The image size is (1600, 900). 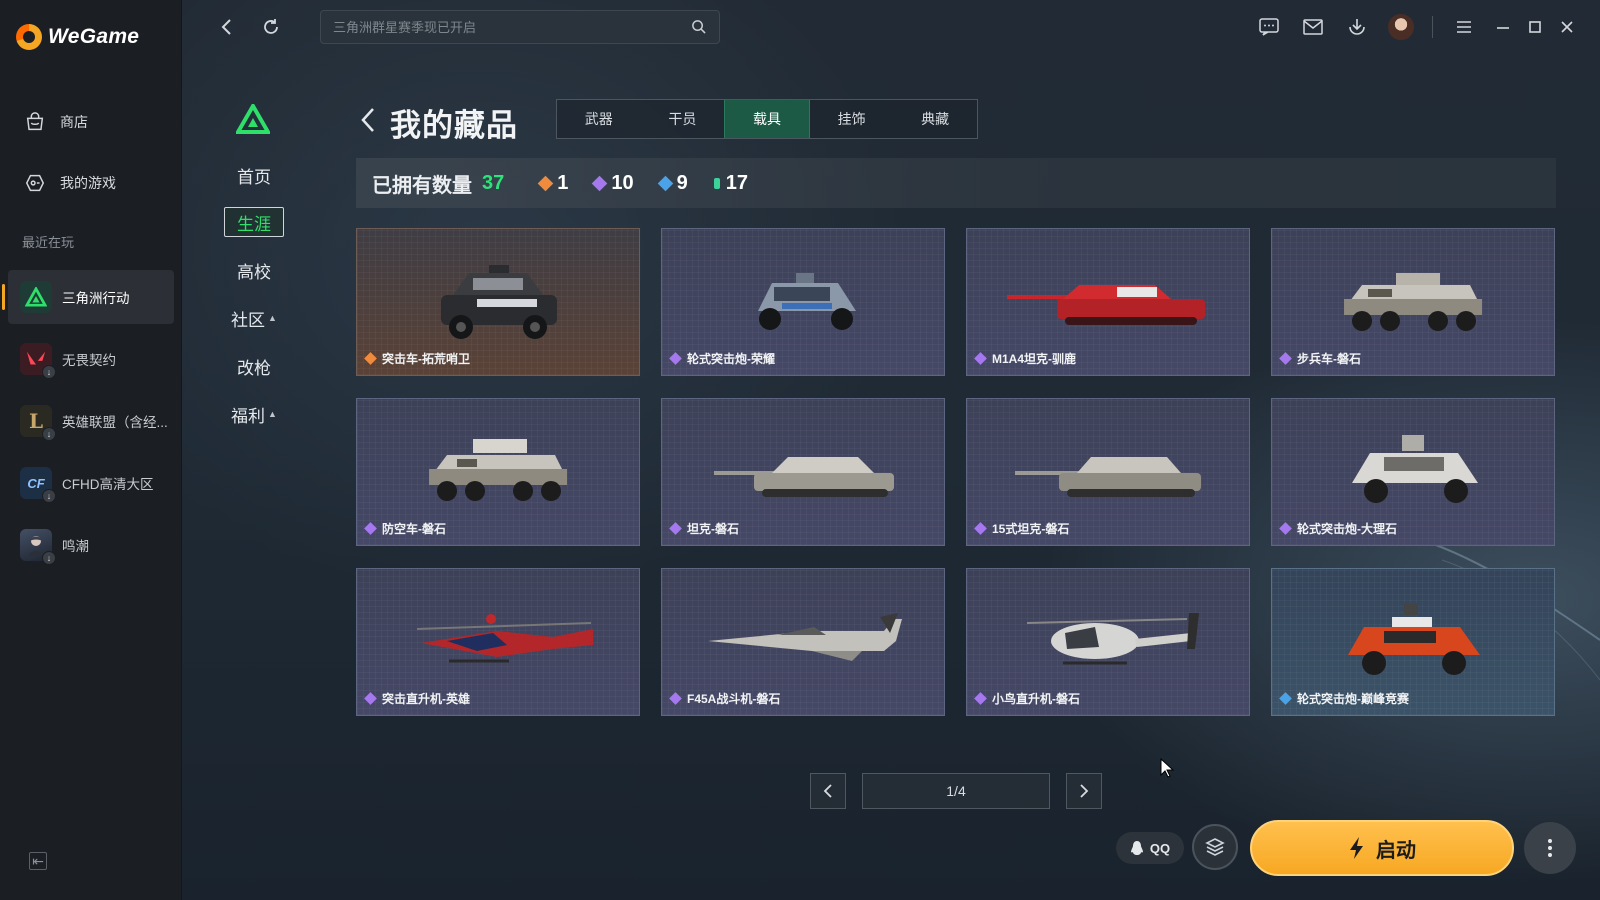 What do you see at coordinates (227, 27) in the screenshot?
I see `back-nav-icon` at bounding box center [227, 27].